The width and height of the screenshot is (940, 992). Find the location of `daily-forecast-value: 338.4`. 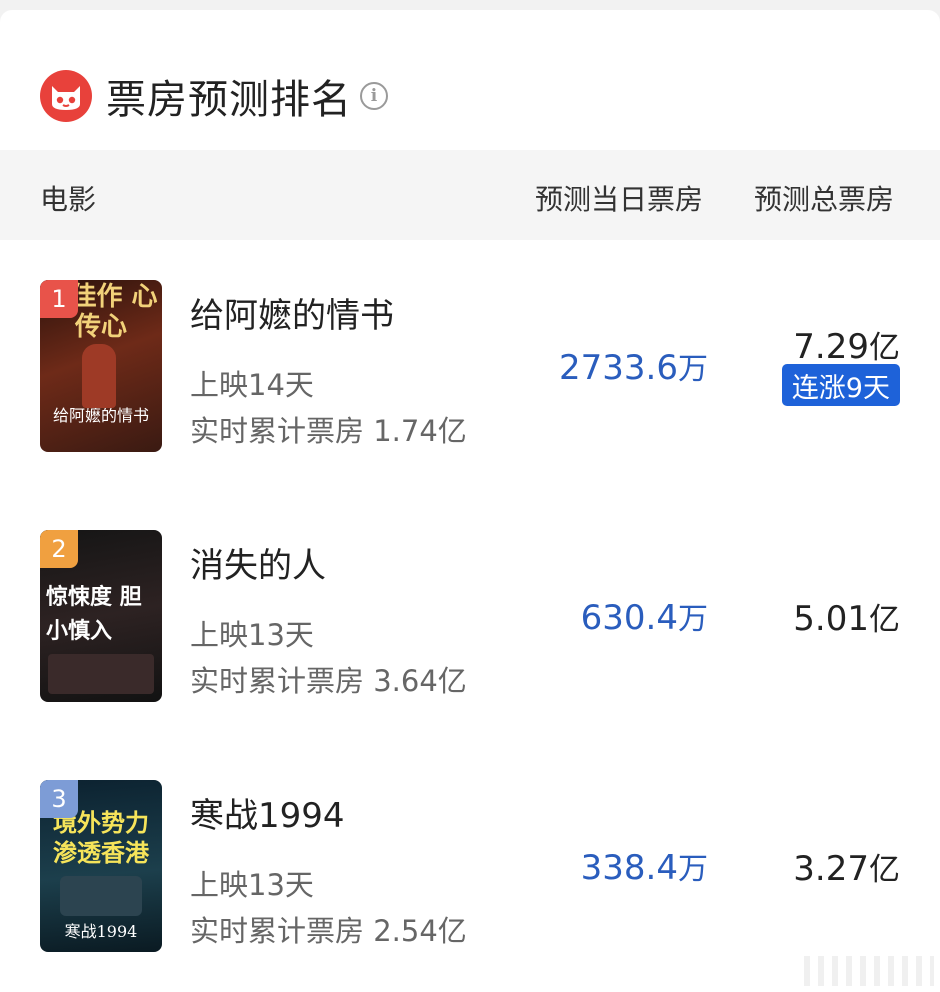

daily-forecast-value: 338.4 is located at coordinates (629, 868).